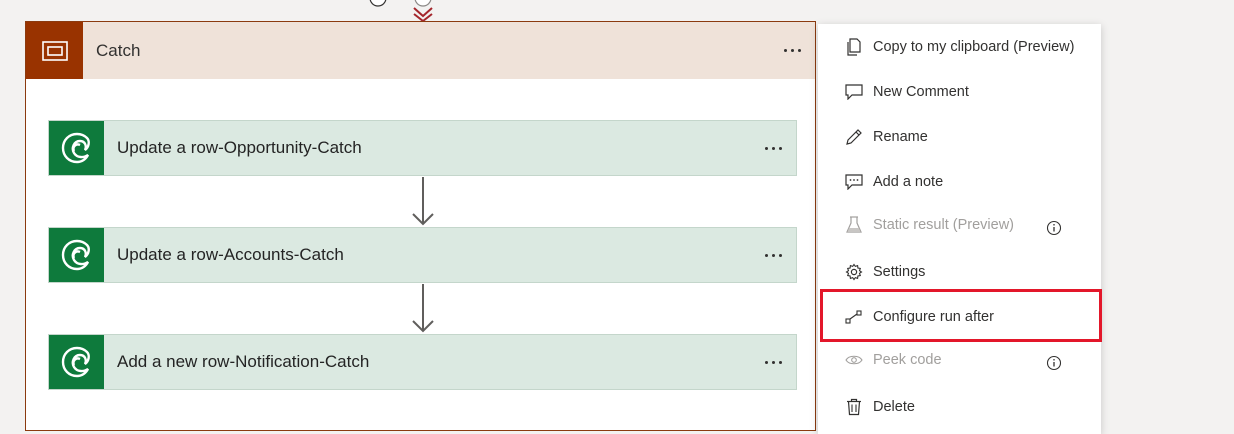  I want to click on menu-item-label: Delete, so click(894, 407).